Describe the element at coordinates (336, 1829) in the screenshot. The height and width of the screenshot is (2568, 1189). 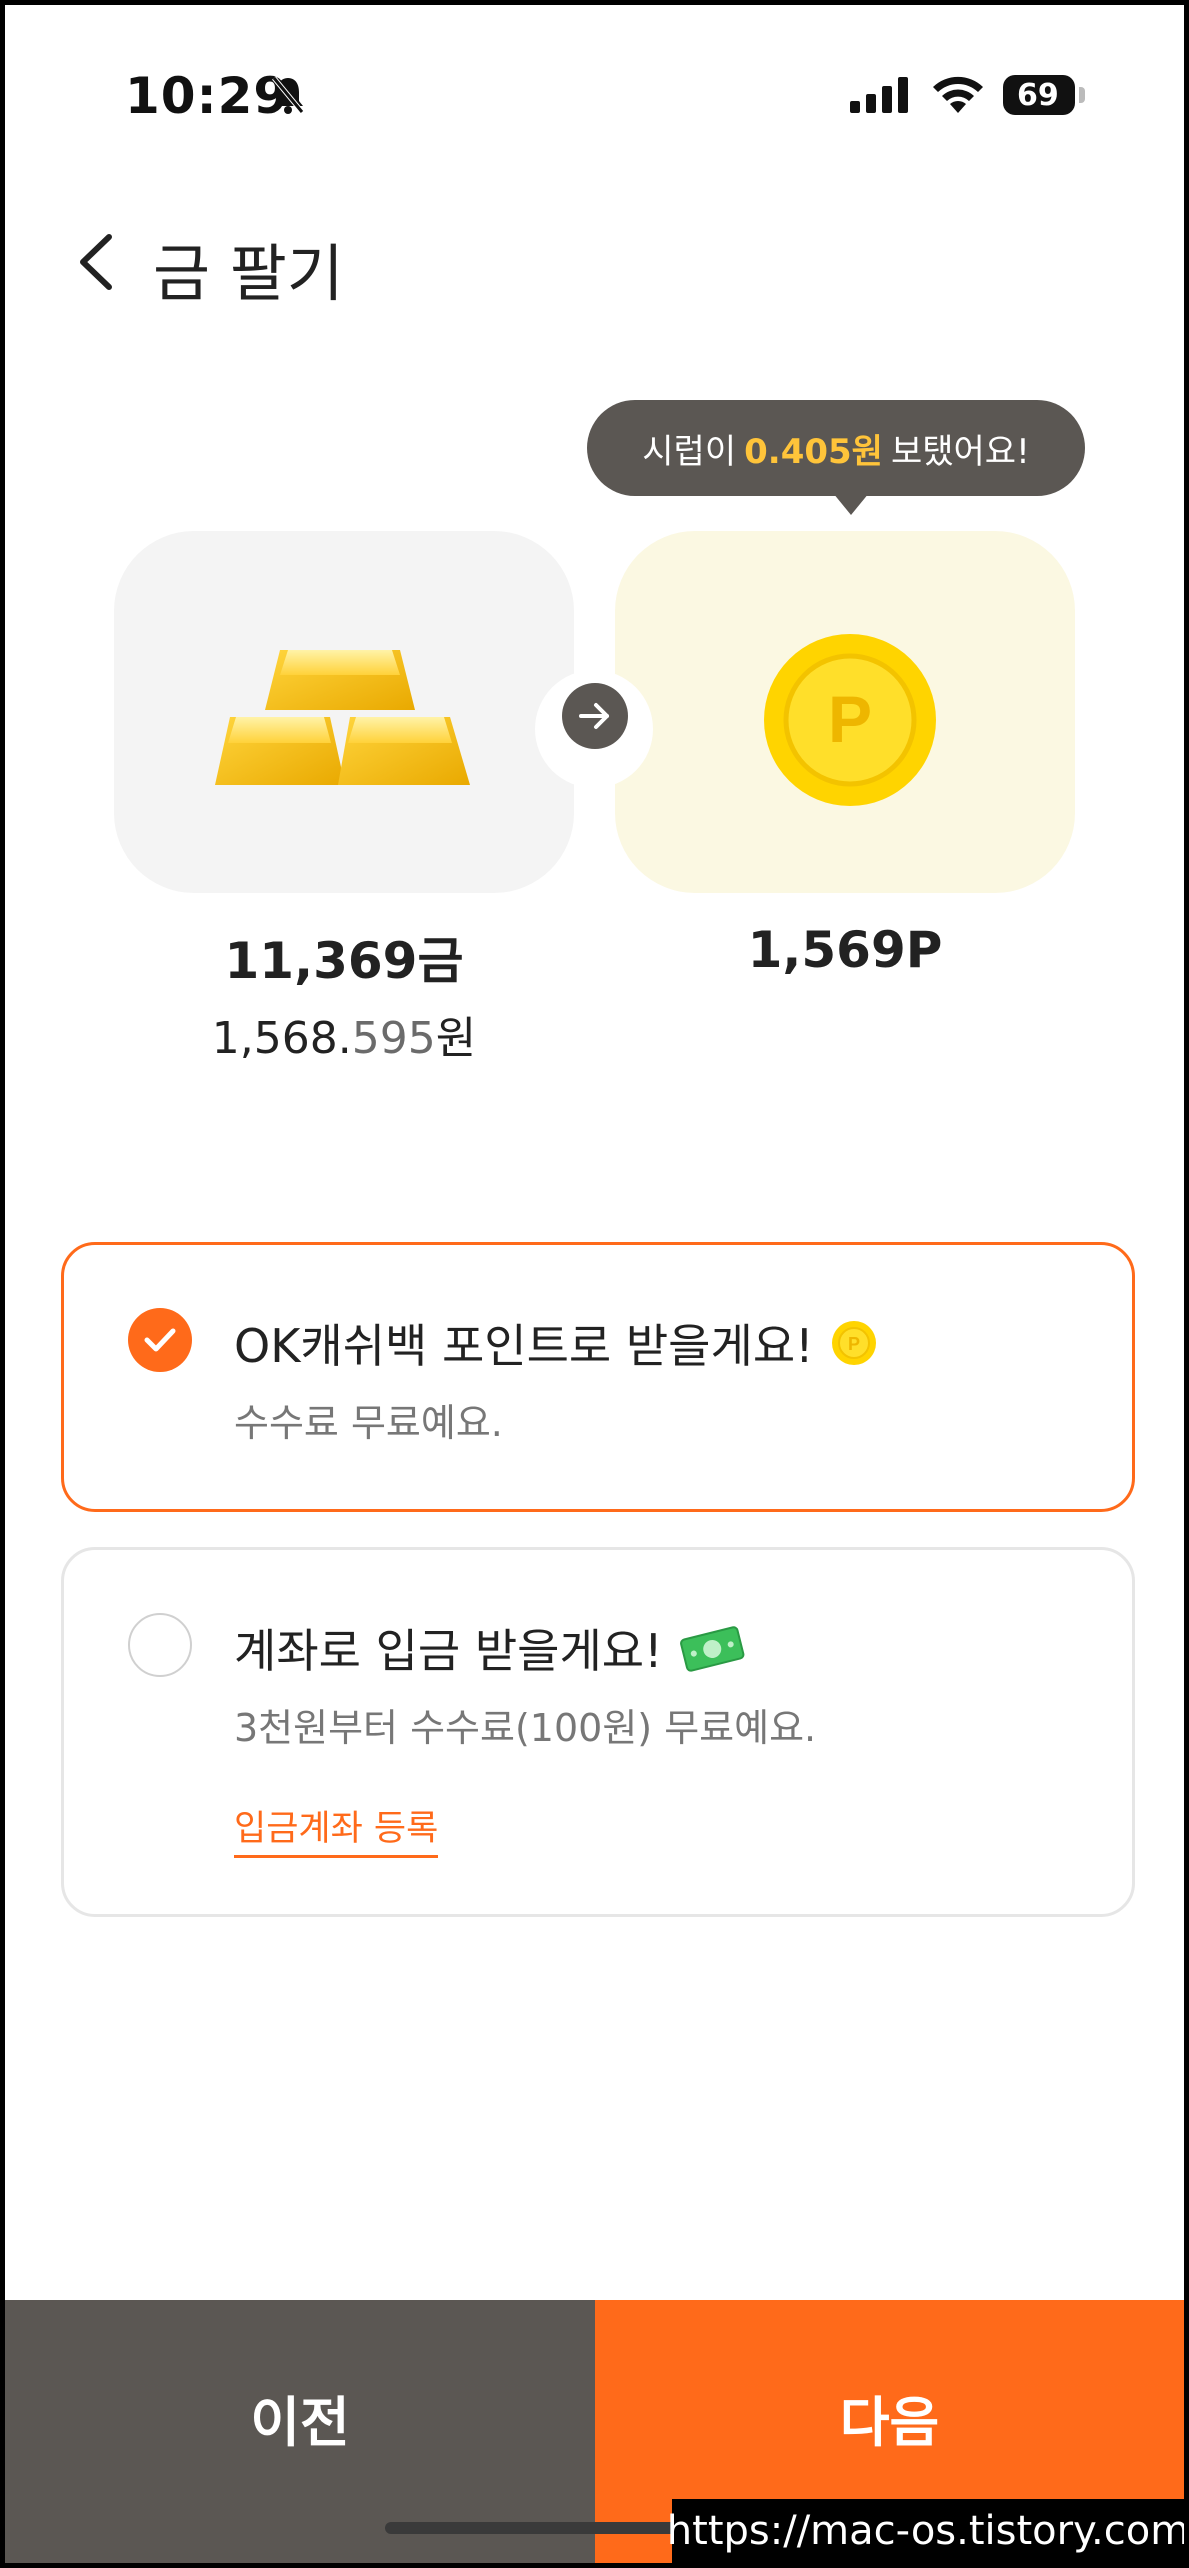
I see `register-account-link: 입금계좌 등록` at that location.